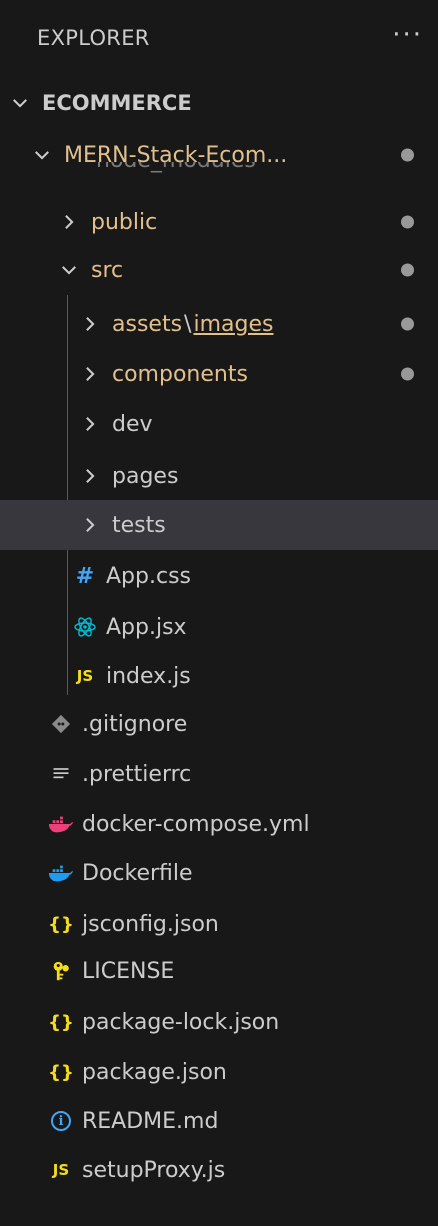 This screenshot has width=438, height=1226. I want to click on workspace-root-ecommerce: ECOMMERCE, so click(219, 103).